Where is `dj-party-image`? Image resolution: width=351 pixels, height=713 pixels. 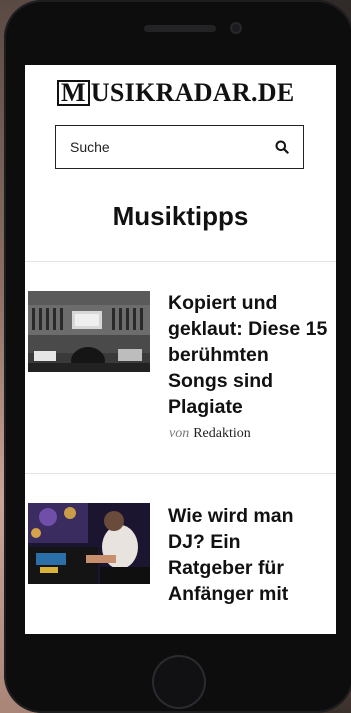 dj-party-image is located at coordinates (89, 543).